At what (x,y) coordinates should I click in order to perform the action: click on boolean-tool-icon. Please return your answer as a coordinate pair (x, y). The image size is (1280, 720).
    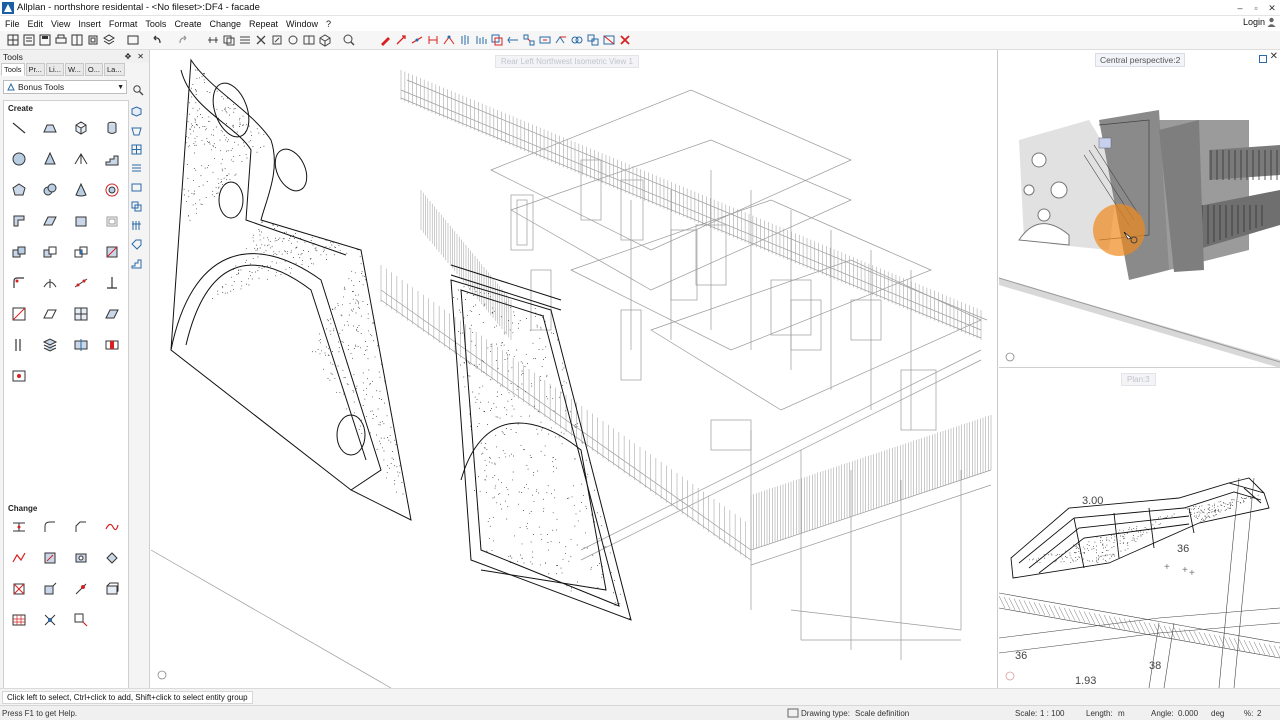
    Looking at the image, I should click on (19, 252).